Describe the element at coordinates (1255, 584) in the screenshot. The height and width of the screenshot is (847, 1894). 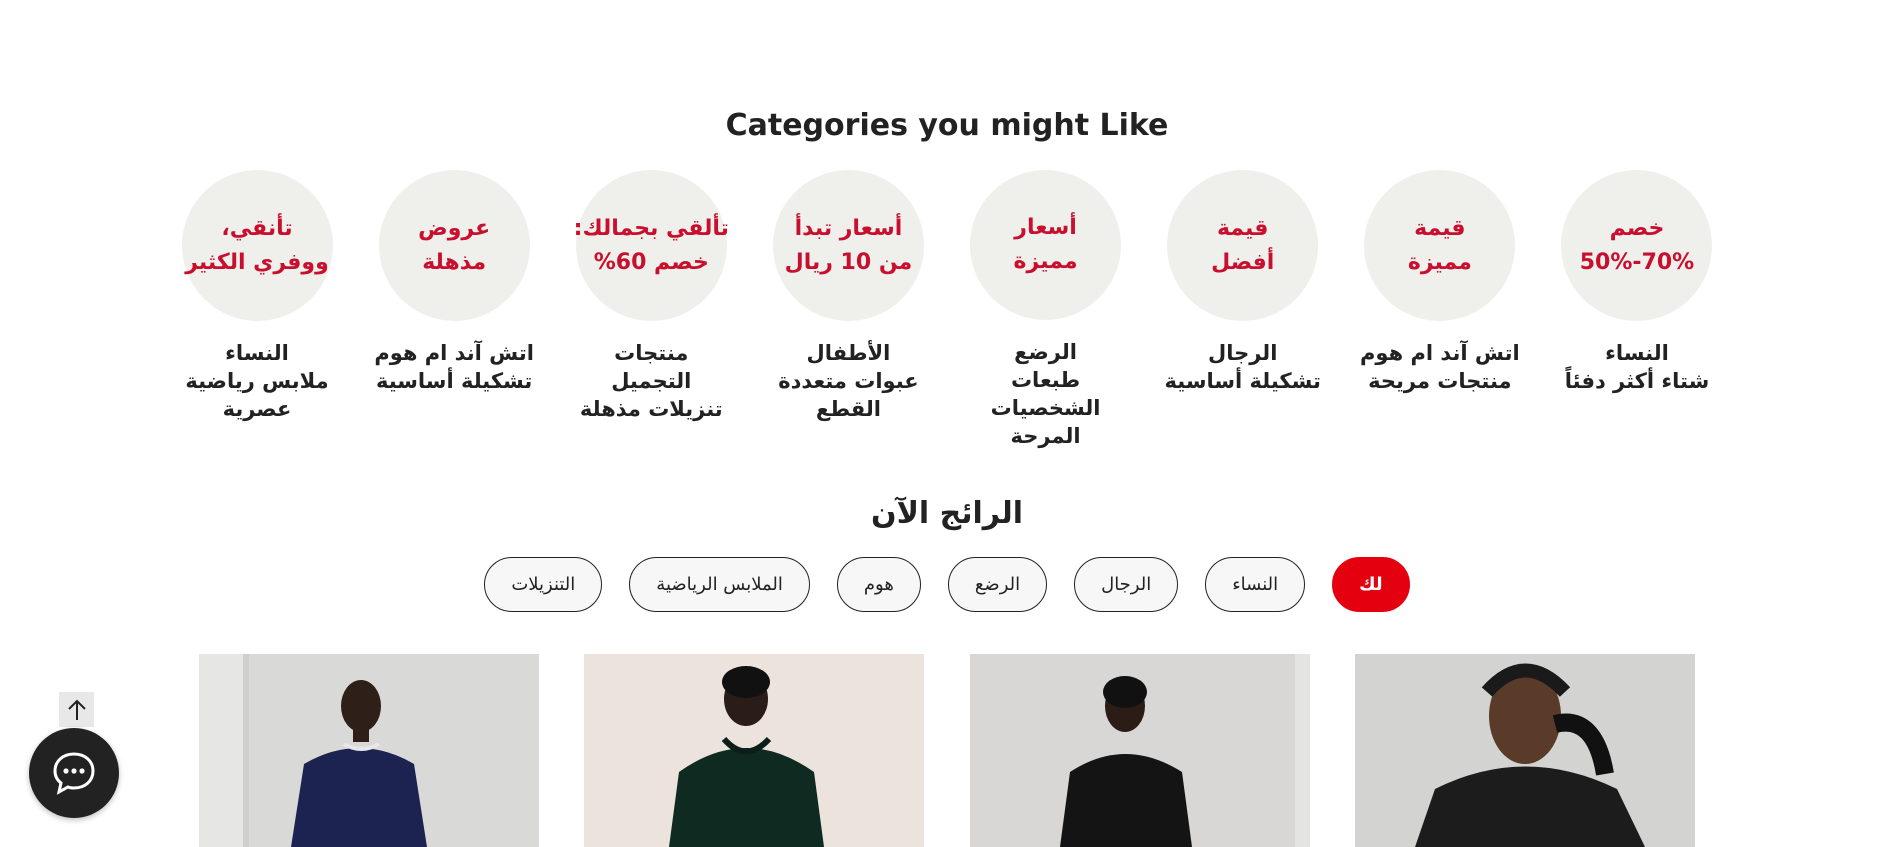
I see `filter-pill-women: النساء` at that location.